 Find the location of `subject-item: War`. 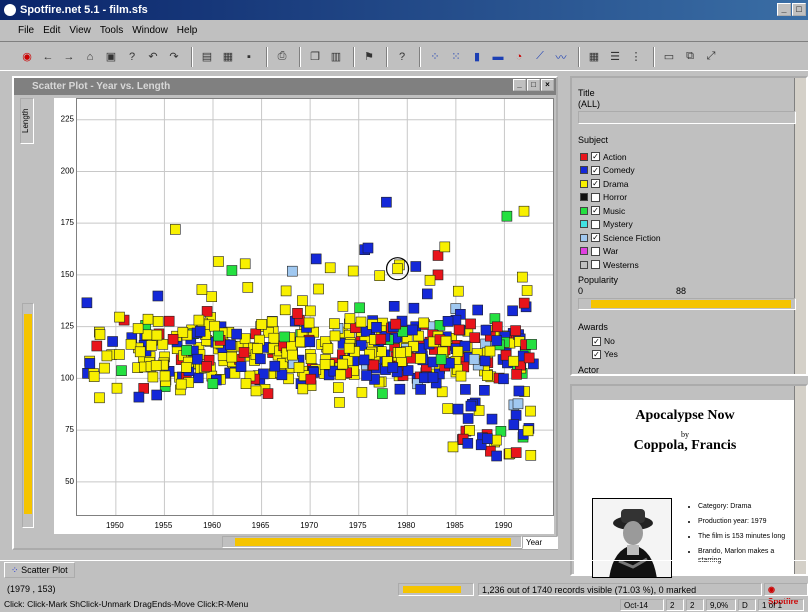

subject-item: War is located at coordinates (690, 252).